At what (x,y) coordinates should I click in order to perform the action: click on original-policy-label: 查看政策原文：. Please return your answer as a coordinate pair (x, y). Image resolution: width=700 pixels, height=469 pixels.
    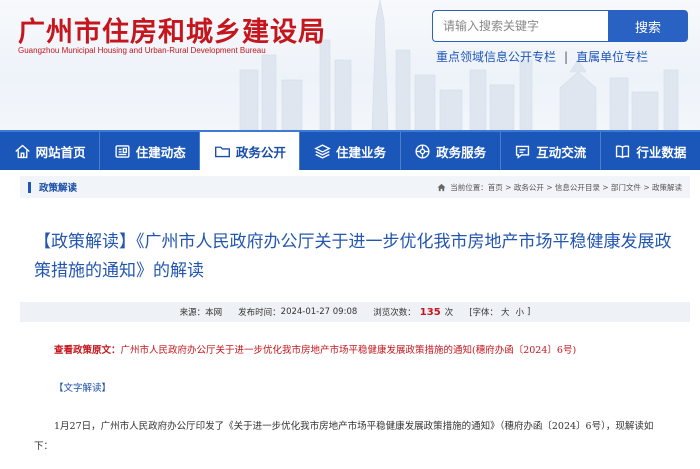
    Looking at the image, I should click on (87, 350).